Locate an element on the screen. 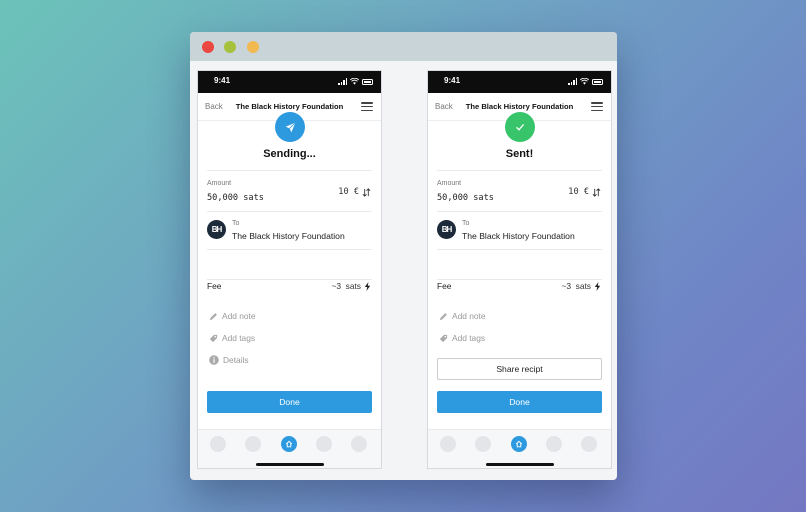  details-button: Details is located at coordinates (229, 360).